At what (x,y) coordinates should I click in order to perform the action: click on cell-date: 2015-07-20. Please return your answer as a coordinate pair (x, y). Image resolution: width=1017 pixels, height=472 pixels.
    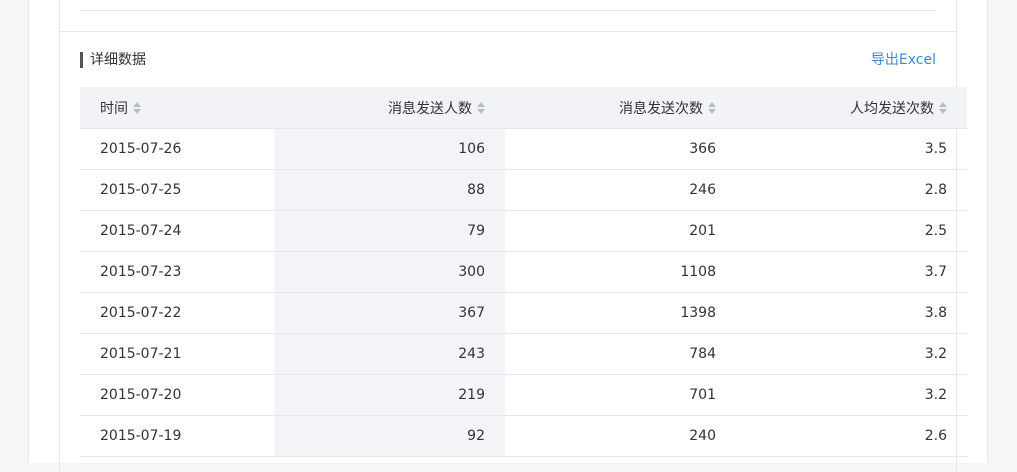
    Looking at the image, I should click on (177, 395).